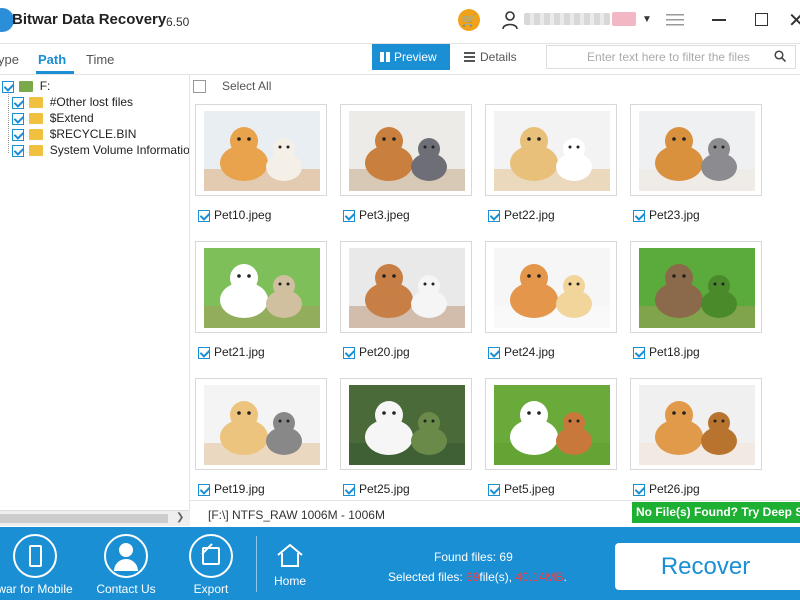 This screenshot has width=800, height=600. What do you see at coordinates (666, 352) in the screenshot?
I see `file-item: Pet18.jpg` at bounding box center [666, 352].